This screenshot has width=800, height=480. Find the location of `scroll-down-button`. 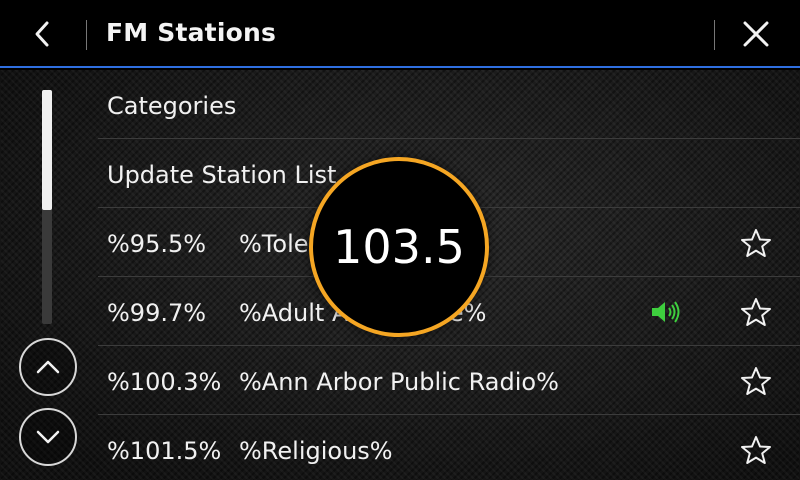

scroll-down-button is located at coordinates (48, 437).